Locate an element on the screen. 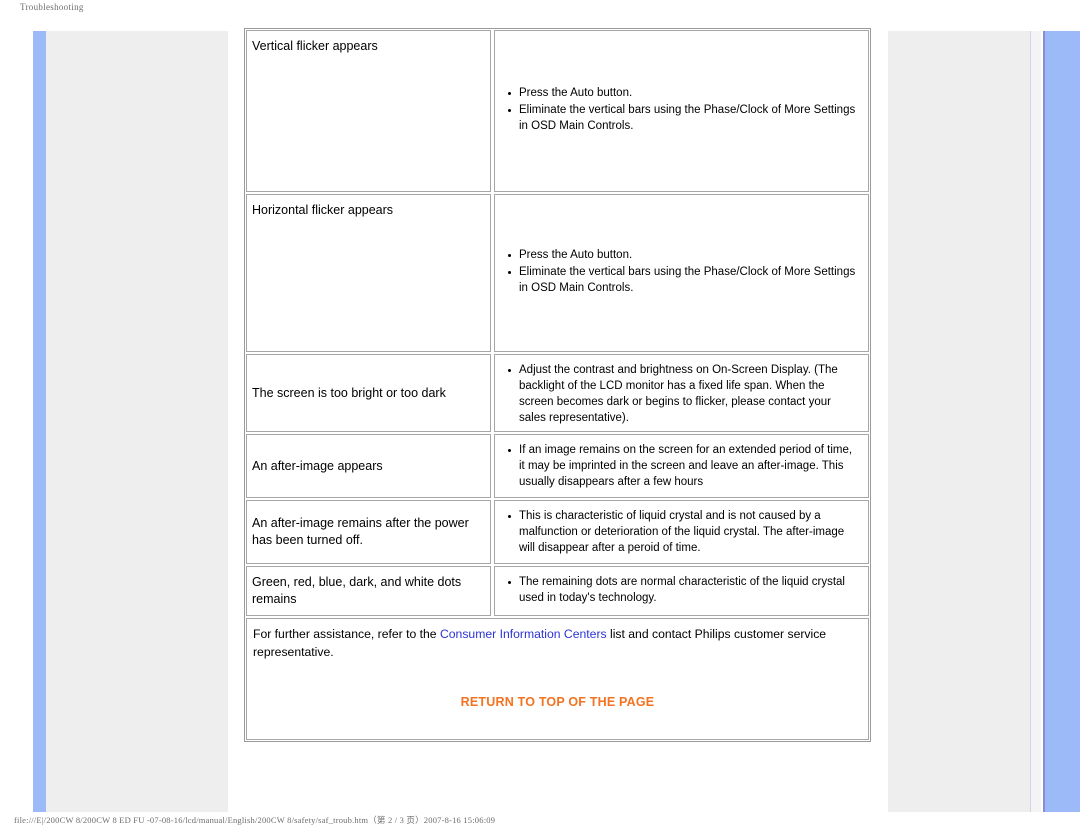 The width and height of the screenshot is (1080, 834). symptom-cell: The screen is too bright or too dark is located at coordinates (368, 393).